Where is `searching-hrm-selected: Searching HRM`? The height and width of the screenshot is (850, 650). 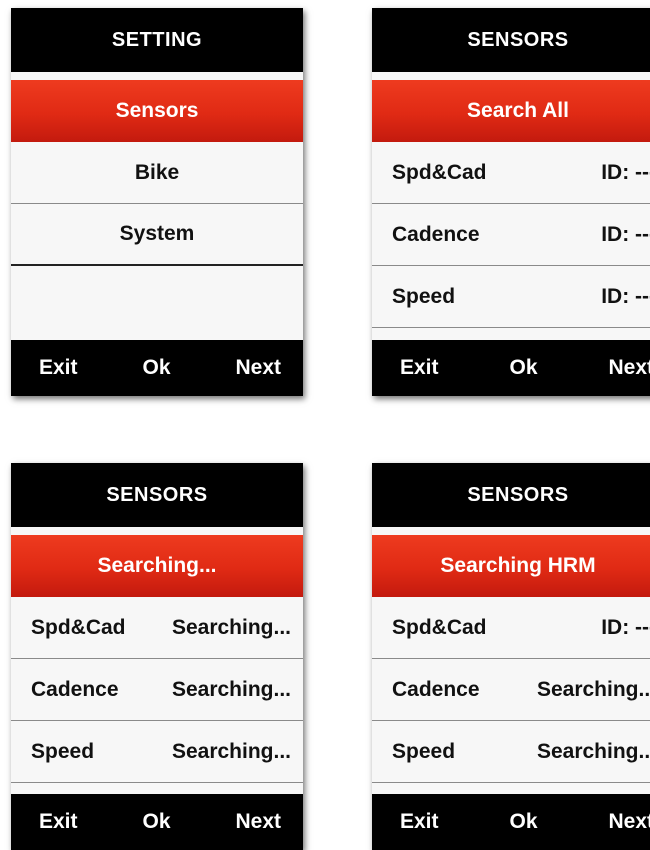
searching-hrm-selected: Searching HRM is located at coordinates (511, 566).